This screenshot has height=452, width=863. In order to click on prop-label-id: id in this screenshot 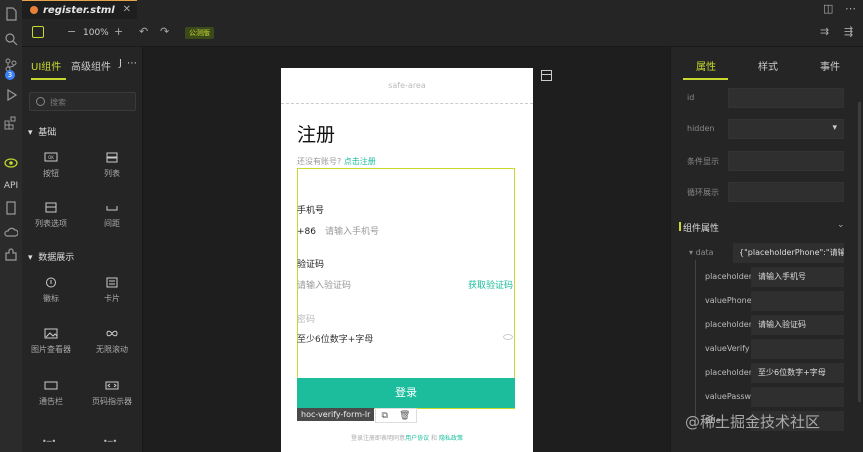, I will do `click(691, 97)`.